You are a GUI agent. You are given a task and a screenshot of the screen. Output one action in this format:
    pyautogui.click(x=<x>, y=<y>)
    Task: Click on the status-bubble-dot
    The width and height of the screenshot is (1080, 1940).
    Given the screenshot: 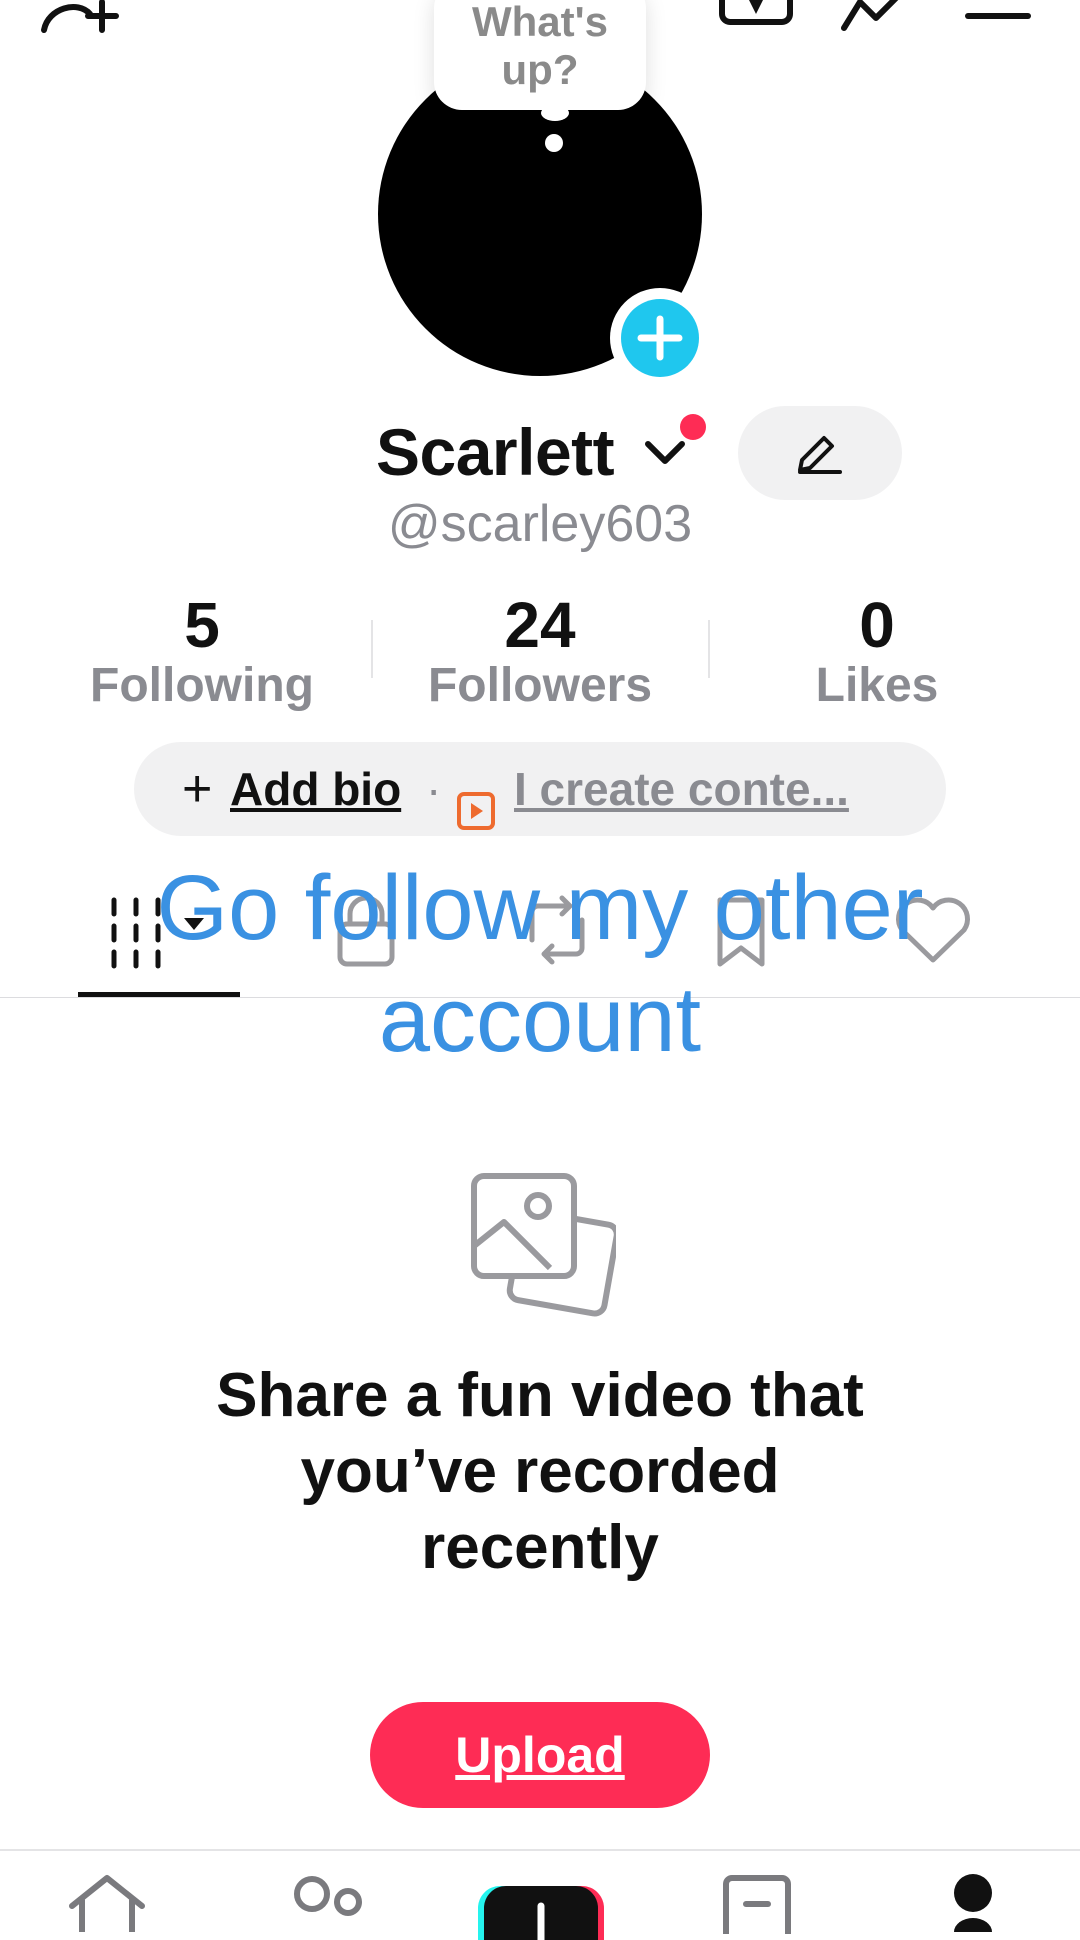 What is the action you would take?
    pyautogui.click(x=554, y=143)
    